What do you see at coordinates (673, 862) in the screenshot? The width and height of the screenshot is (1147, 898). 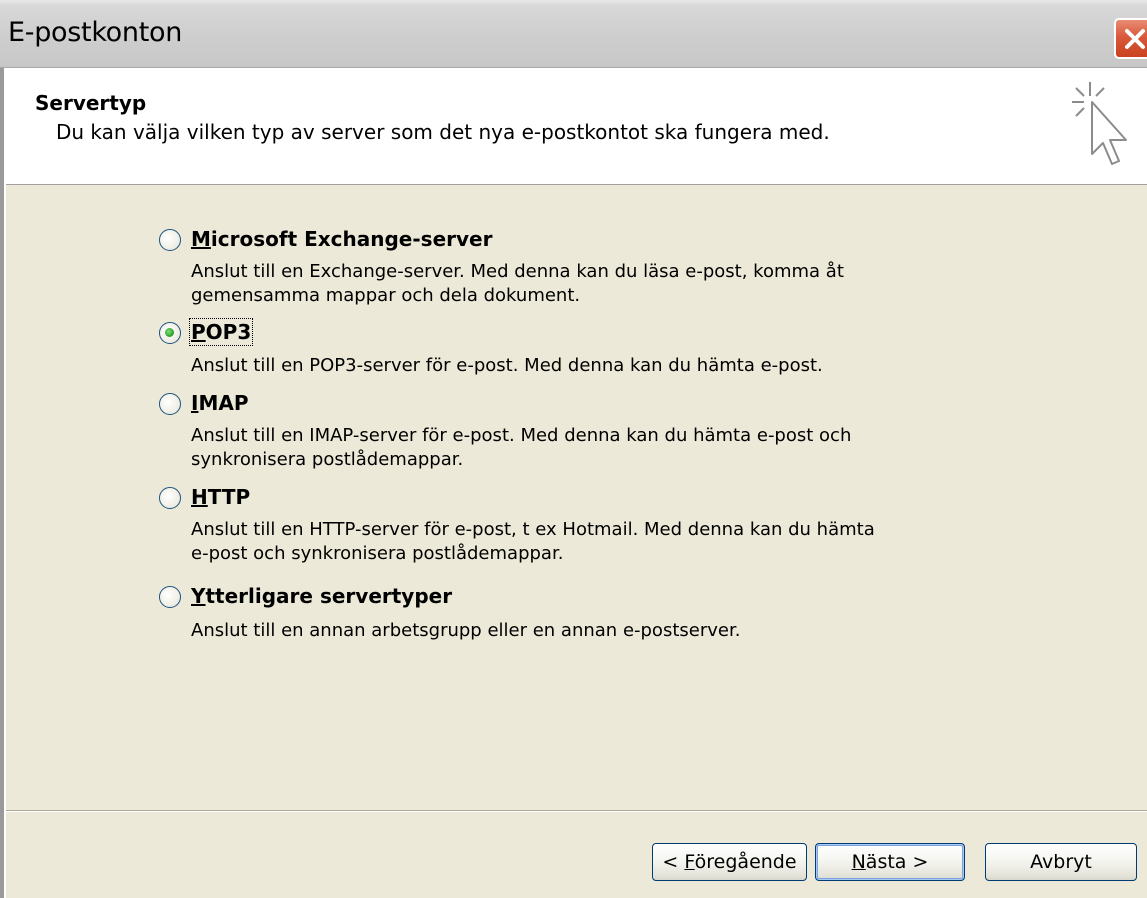 I see `back-button-prefix: <` at bounding box center [673, 862].